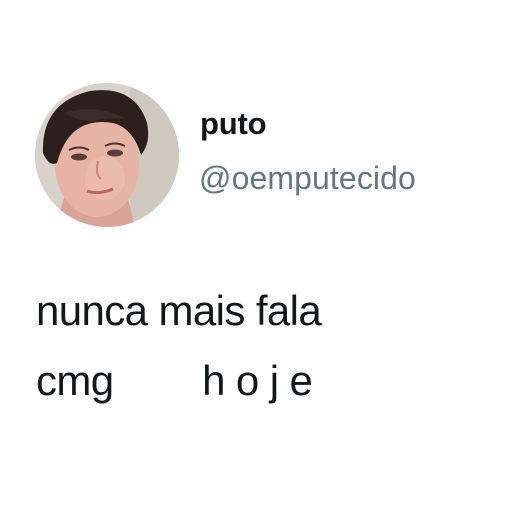 The height and width of the screenshot is (512, 512). What do you see at coordinates (174, 380) in the screenshot?
I see `tweet-text-line-2: cmg h o j e` at bounding box center [174, 380].